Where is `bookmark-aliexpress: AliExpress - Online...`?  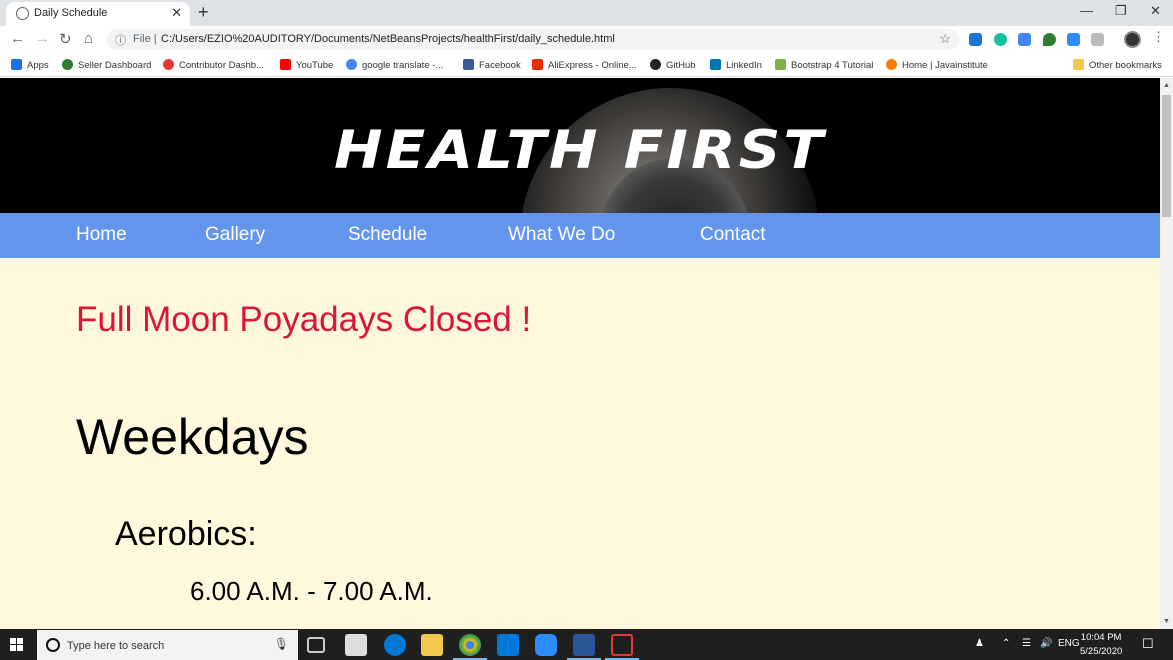 bookmark-aliexpress: AliExpress - Online... is located at coordinates (584, 65).